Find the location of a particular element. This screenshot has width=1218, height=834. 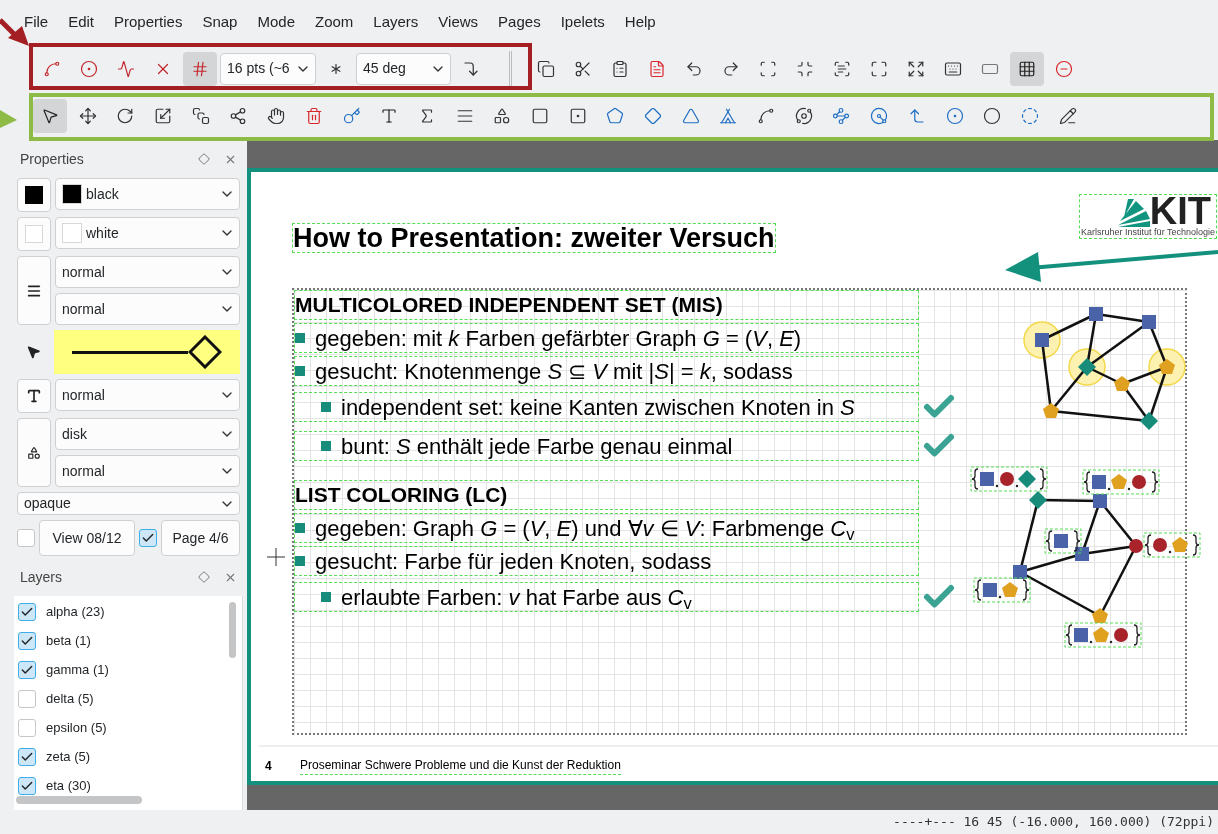

dropdown-value: disk is located at coordinates (74, 434).